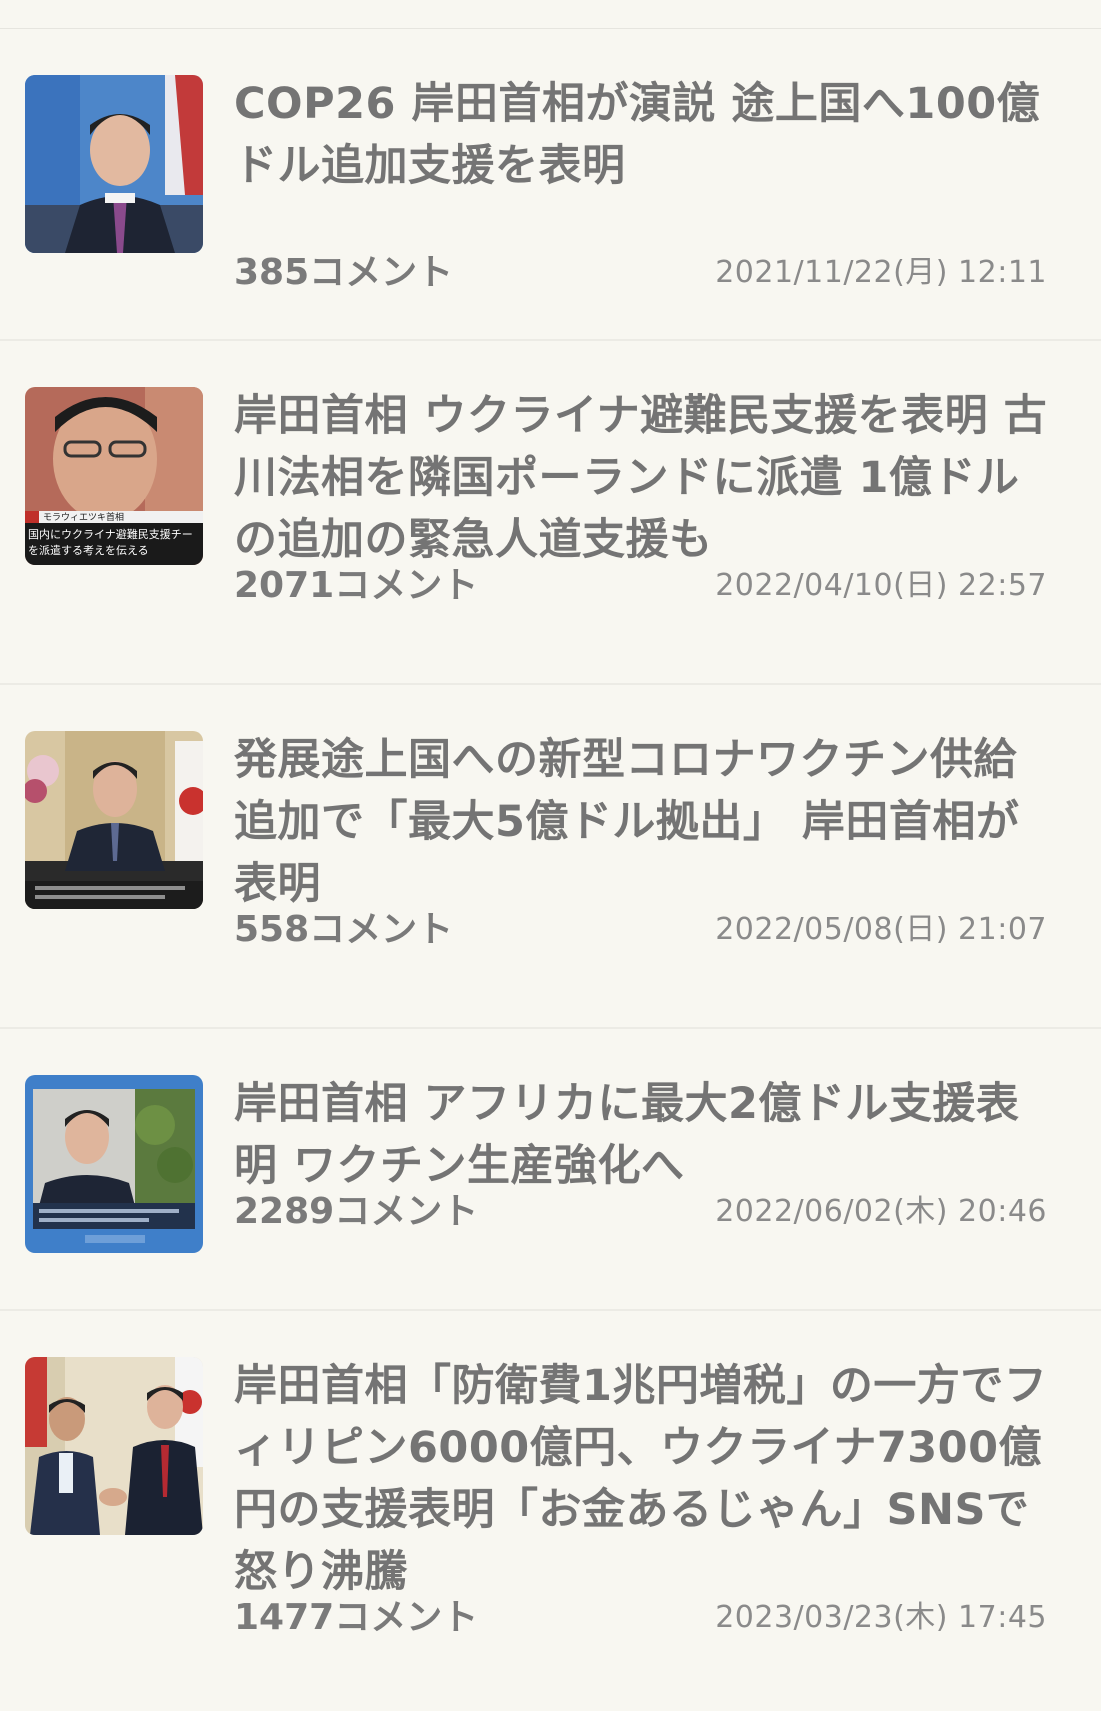  What do you see at coordinates (881, 929) in the screenshot?
I see `article-date: 2022/05/08(日) 21:07` at bounding box center [881, 929].